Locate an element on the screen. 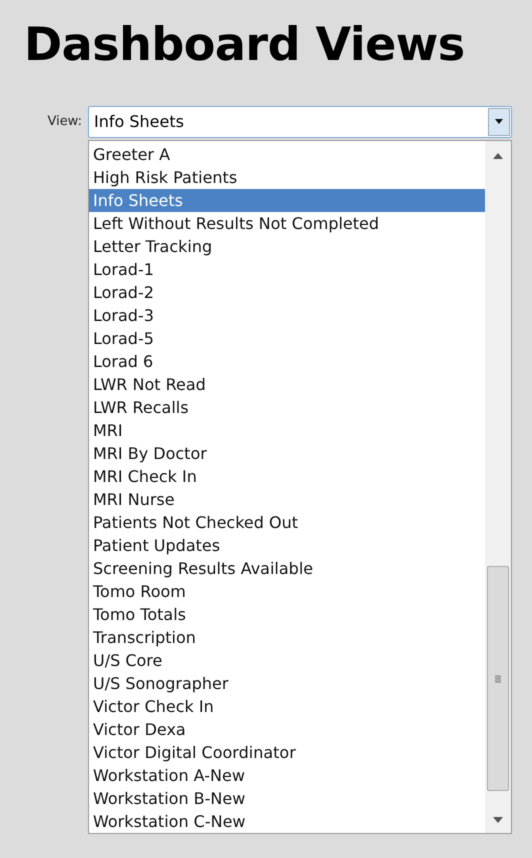 This screenshot has width=532, height=858. dropdown-option: U/S Sonographer is located at coordinates (287, 683).